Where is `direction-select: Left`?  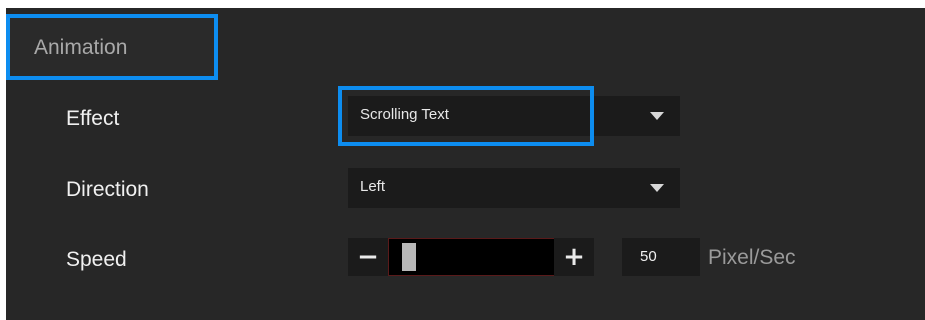 direction-select: Left is located at coordinates (514, 188).